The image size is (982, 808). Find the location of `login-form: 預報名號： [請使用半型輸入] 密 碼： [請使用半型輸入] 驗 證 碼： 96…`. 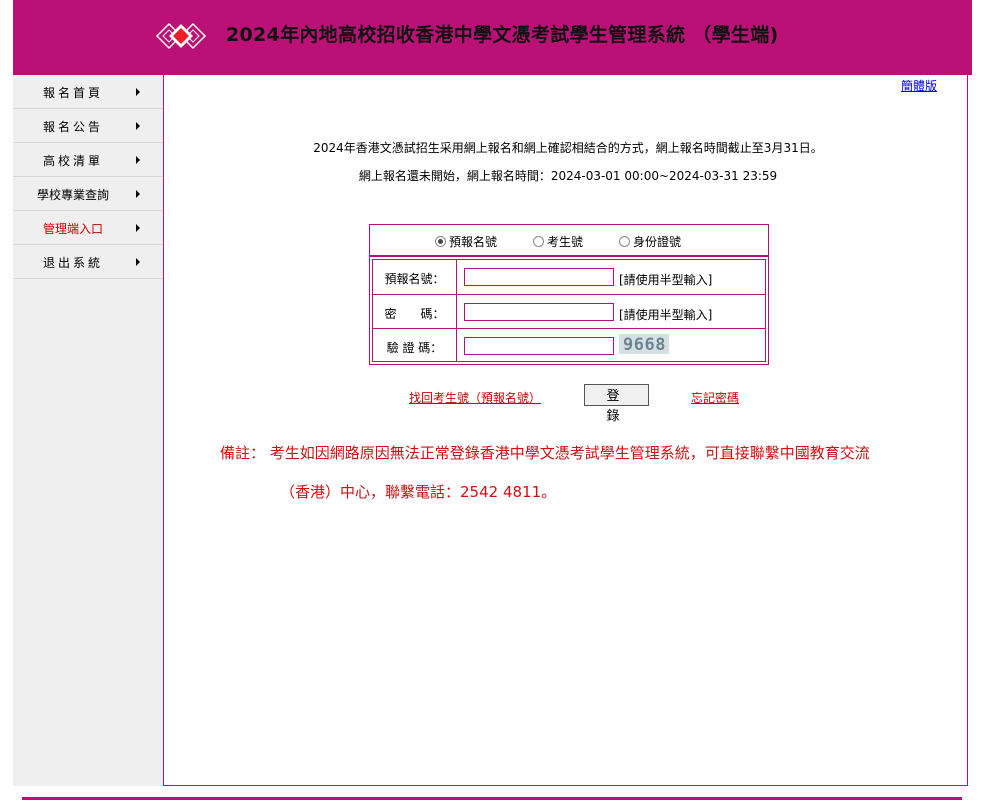

login-form: 預報名號： [請使用半型輸入] 密 碼： [請使用半型輸入] 驗 證 碼： 96… is located at coordinates (569, 310).